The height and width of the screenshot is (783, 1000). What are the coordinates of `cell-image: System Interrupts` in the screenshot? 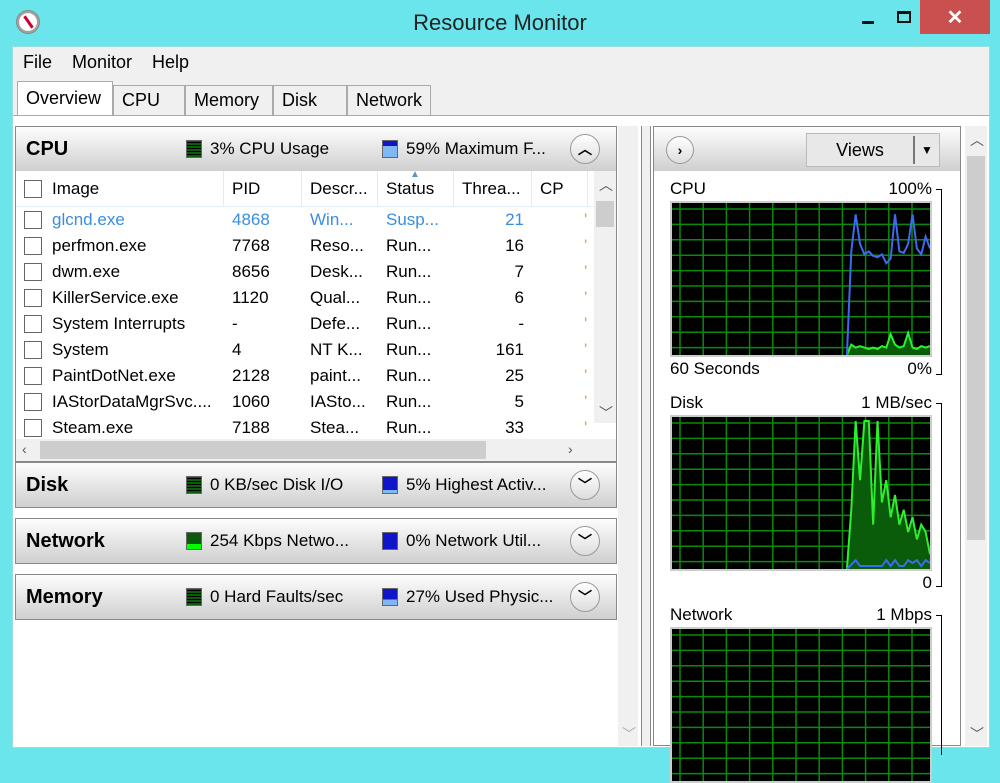 It's located at (120, 324).